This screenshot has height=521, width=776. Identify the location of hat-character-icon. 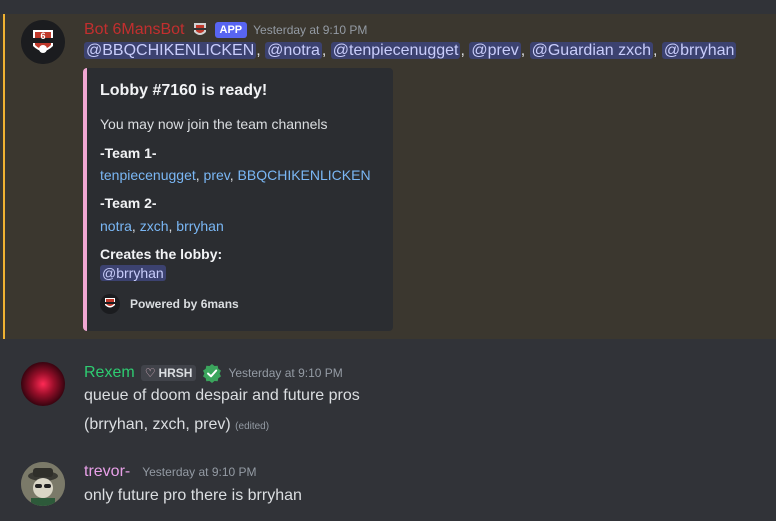
(43, 484).